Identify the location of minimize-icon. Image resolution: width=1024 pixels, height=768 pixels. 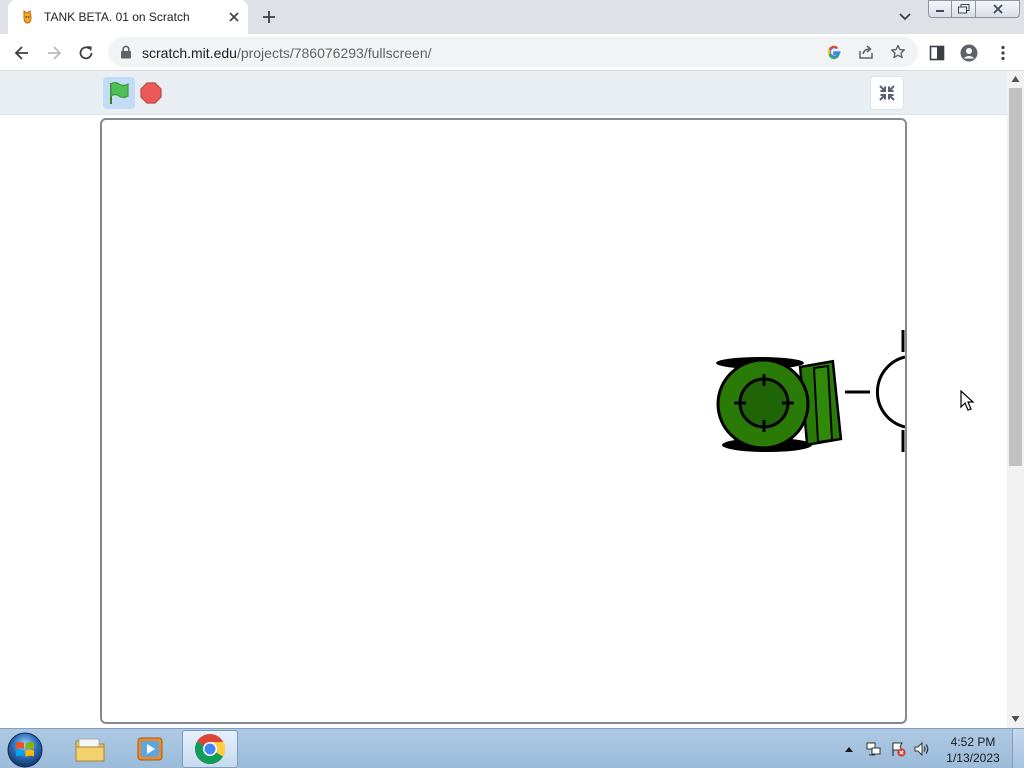
(940, 11).